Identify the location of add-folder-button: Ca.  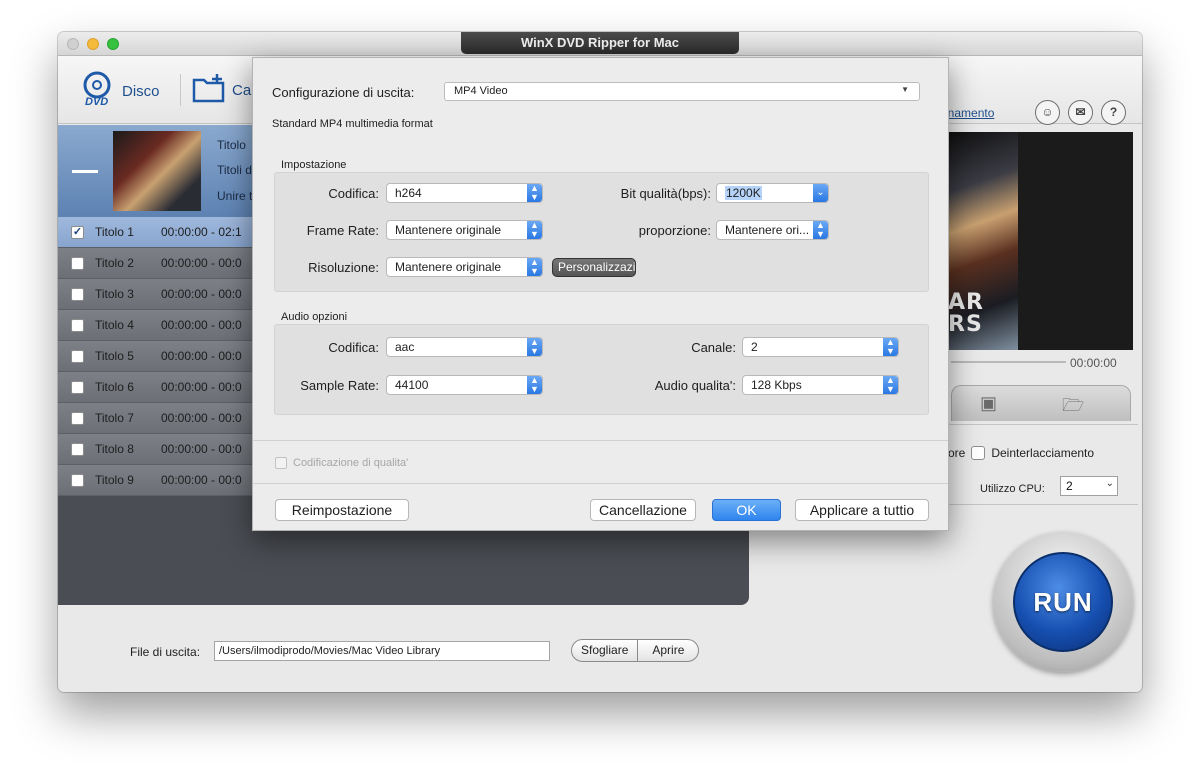
(221, 90).